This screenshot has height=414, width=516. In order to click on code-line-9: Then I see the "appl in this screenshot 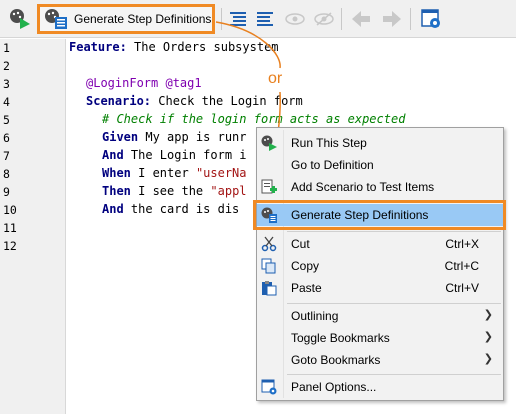, I will do `click(174, 191)`.